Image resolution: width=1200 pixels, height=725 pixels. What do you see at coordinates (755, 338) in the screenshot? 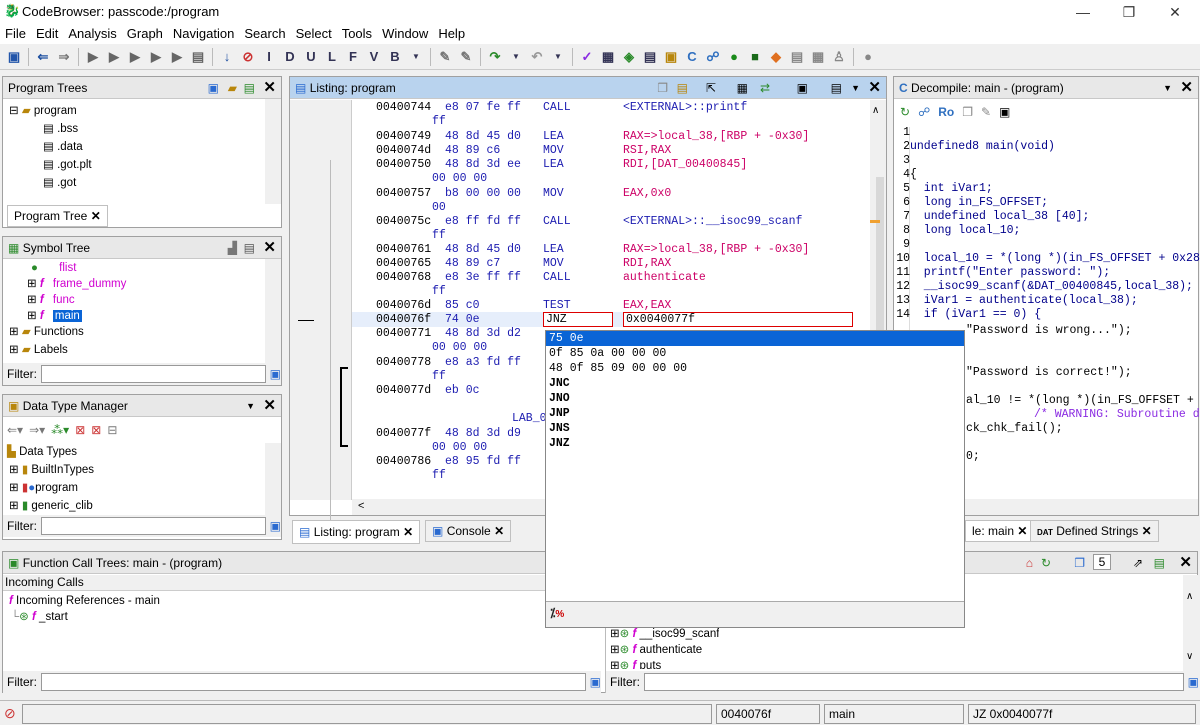
I see `completion-item-selected: 75 0e` at bounding box center [755, 338].